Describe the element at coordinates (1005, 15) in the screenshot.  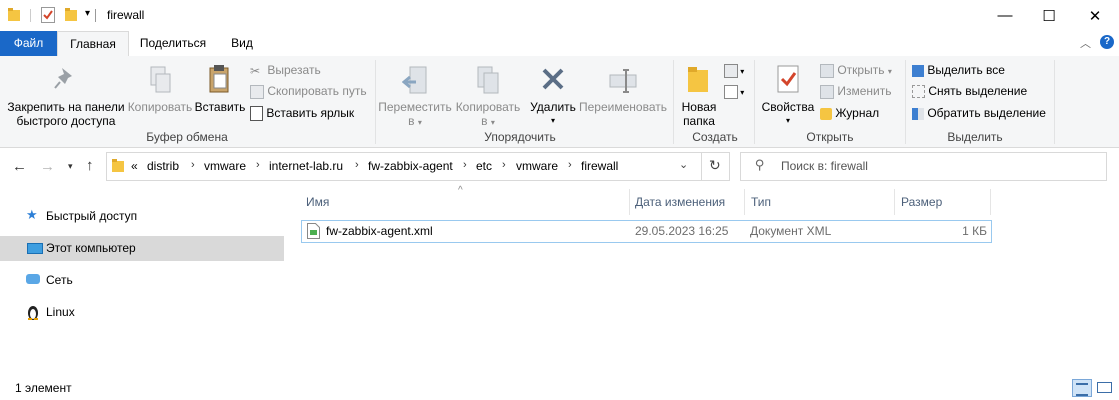
I see `minimize-button: —` at that location.